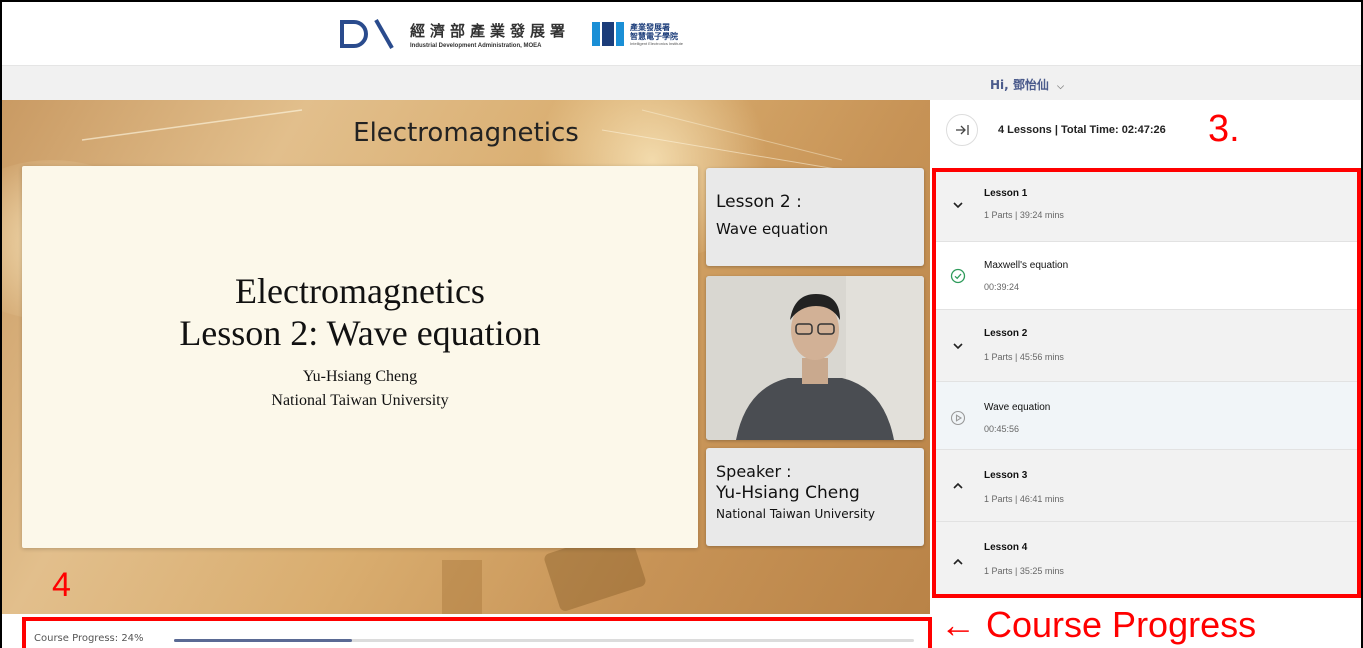 The width and height of the screenshot is (1363, 648). Describe the element at coordinates (367, 34) in the screenshot. I see `ida-logo-icon` at that location.